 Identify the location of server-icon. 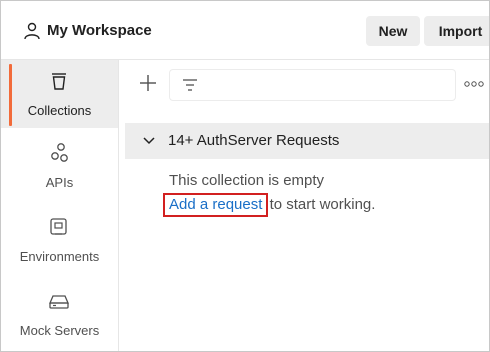
(59, 302).